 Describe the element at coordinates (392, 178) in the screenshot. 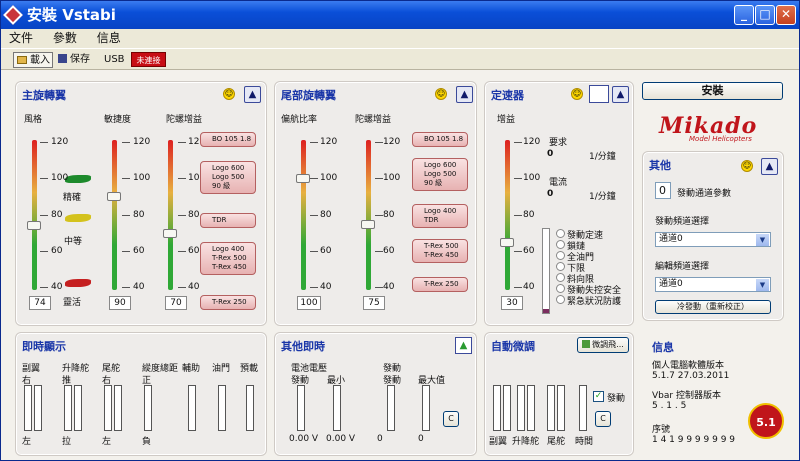

I see `tick: 100` at that location.